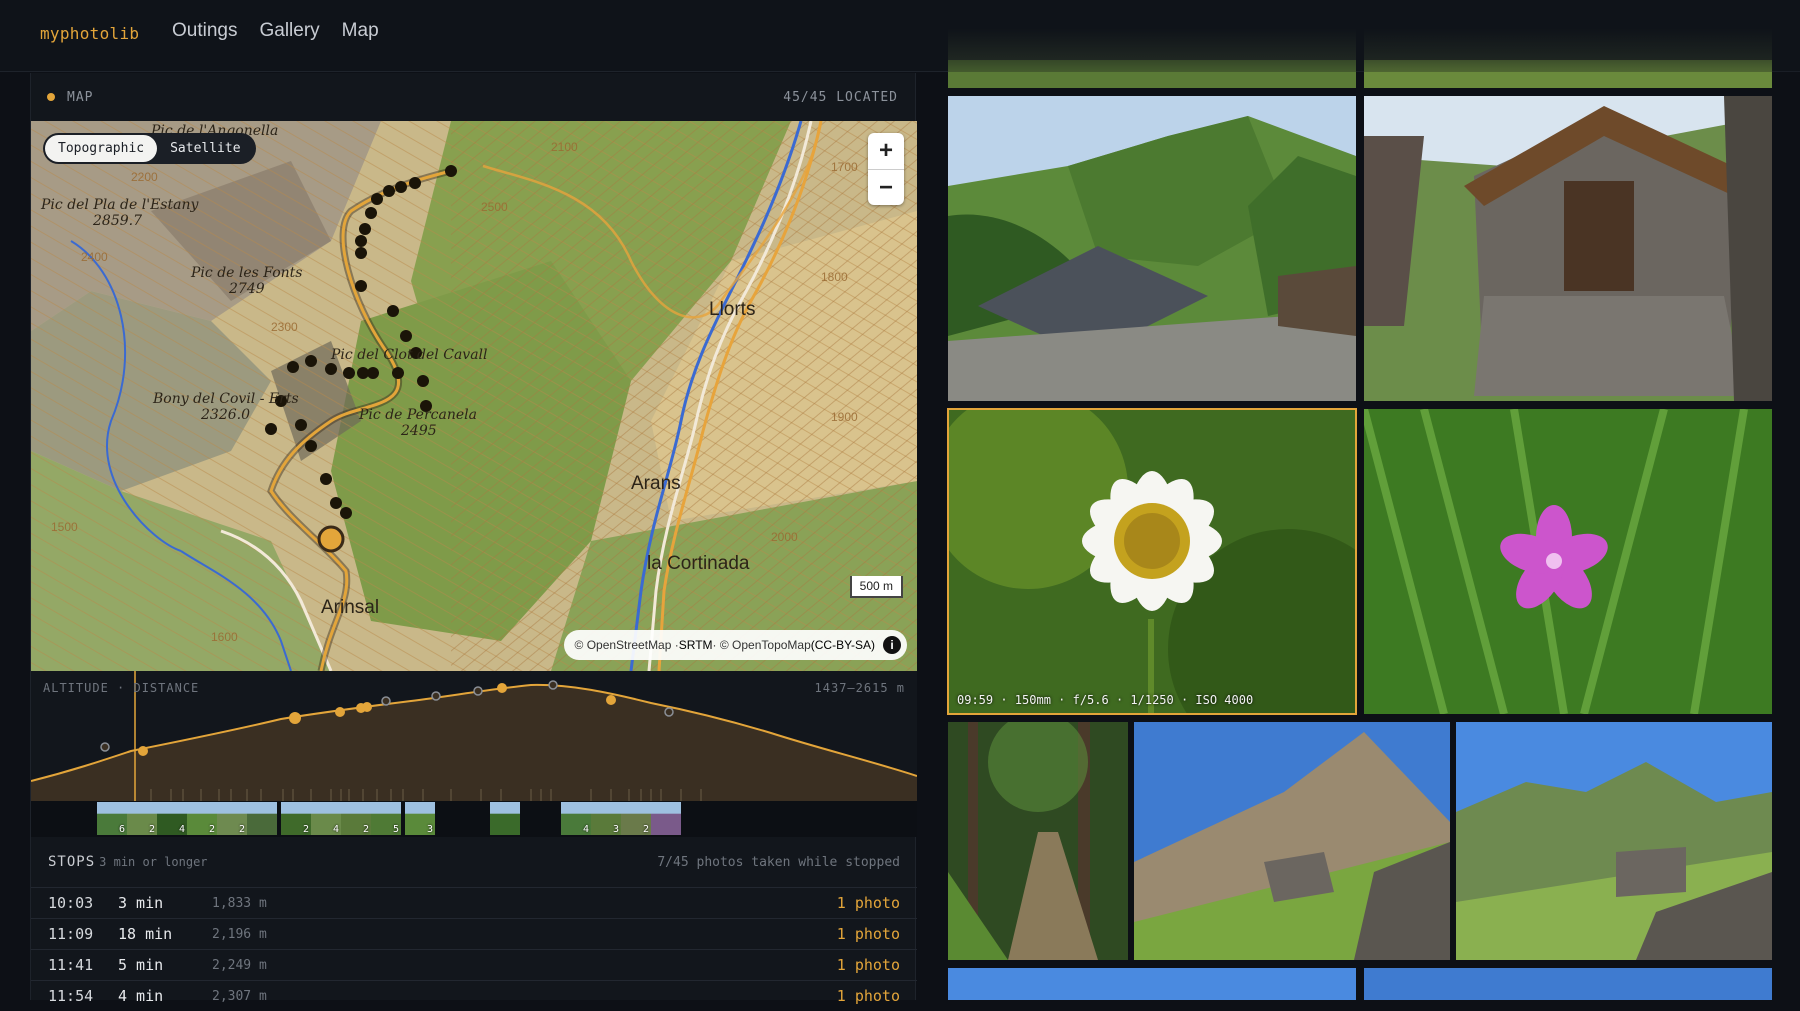 This screenshot has width=1800, height=1011. I want to click on stop-time: 11:09, so click(71, 934).